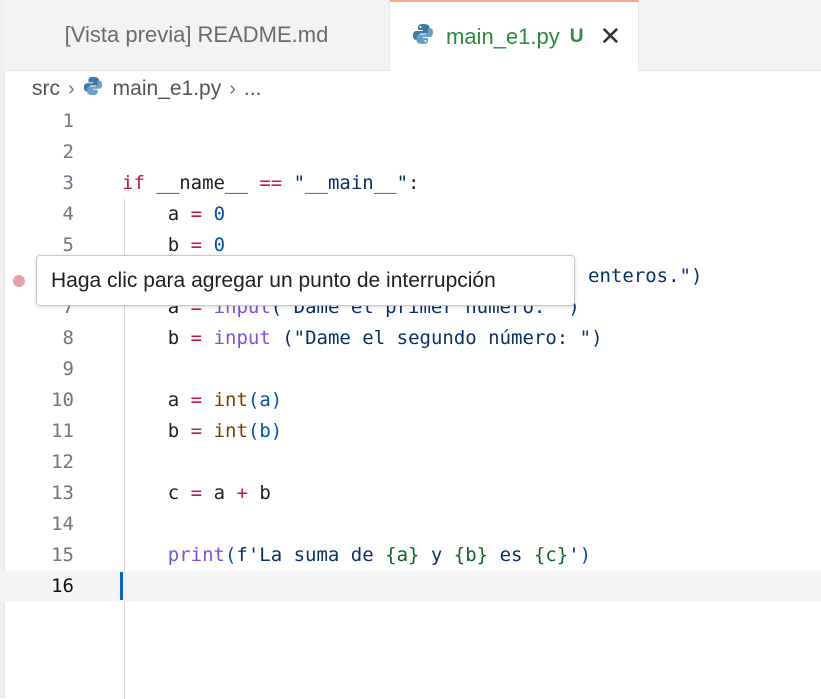 The width and height of the screenshot is (821, 699). What do you see at coordinates (410, 493) in the screenshot?
I see `code-line: 13 c = a + b` at bounding box center [410, 493].